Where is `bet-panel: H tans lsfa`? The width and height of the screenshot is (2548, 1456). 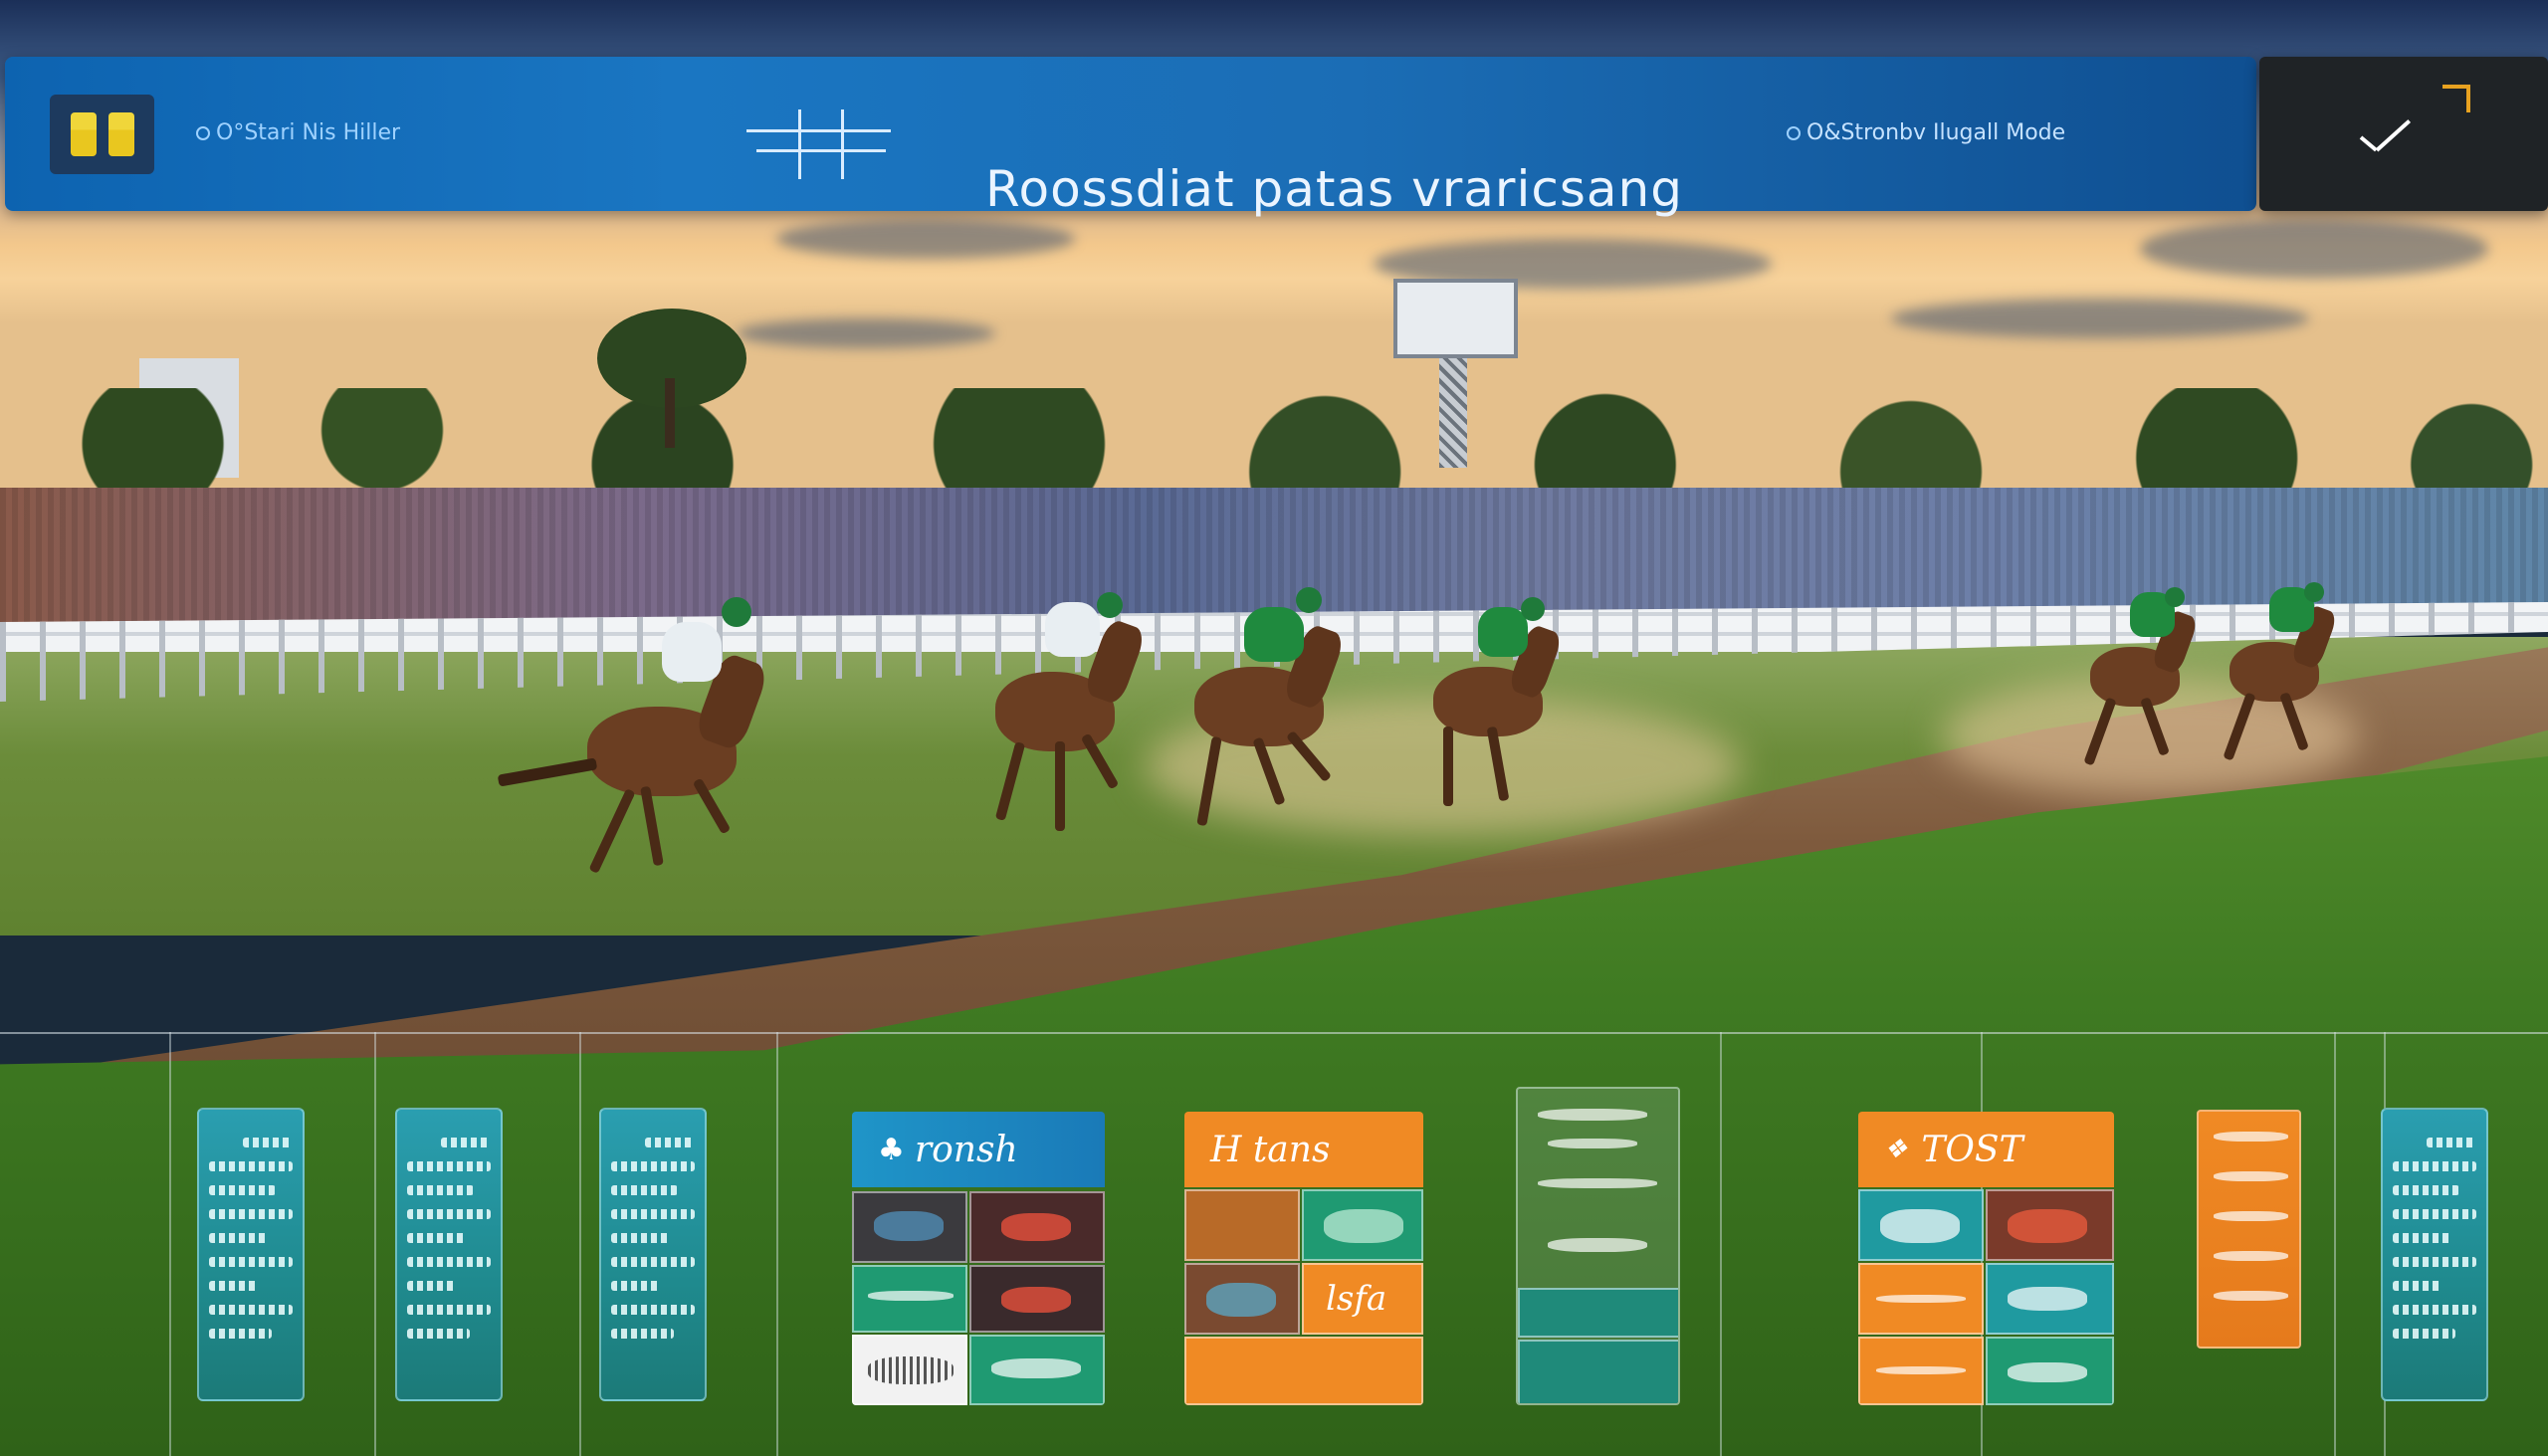
bet-panel: H tans lsfa is located at coordinates (1303, 1258).